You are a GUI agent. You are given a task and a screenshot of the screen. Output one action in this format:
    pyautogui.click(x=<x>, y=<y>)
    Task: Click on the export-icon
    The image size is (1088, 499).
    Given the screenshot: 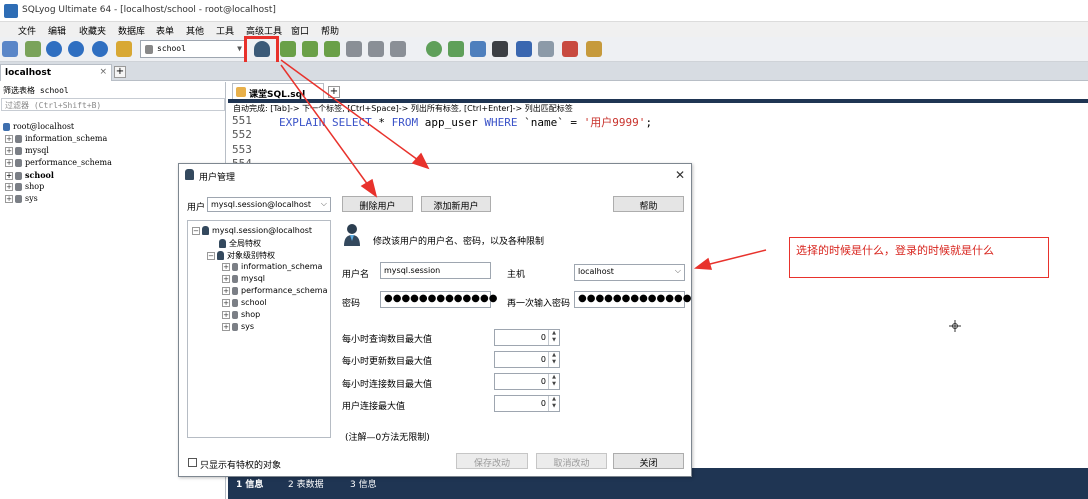 What is the action you would take?
    pyautogui.click(x=310, y=49)
    